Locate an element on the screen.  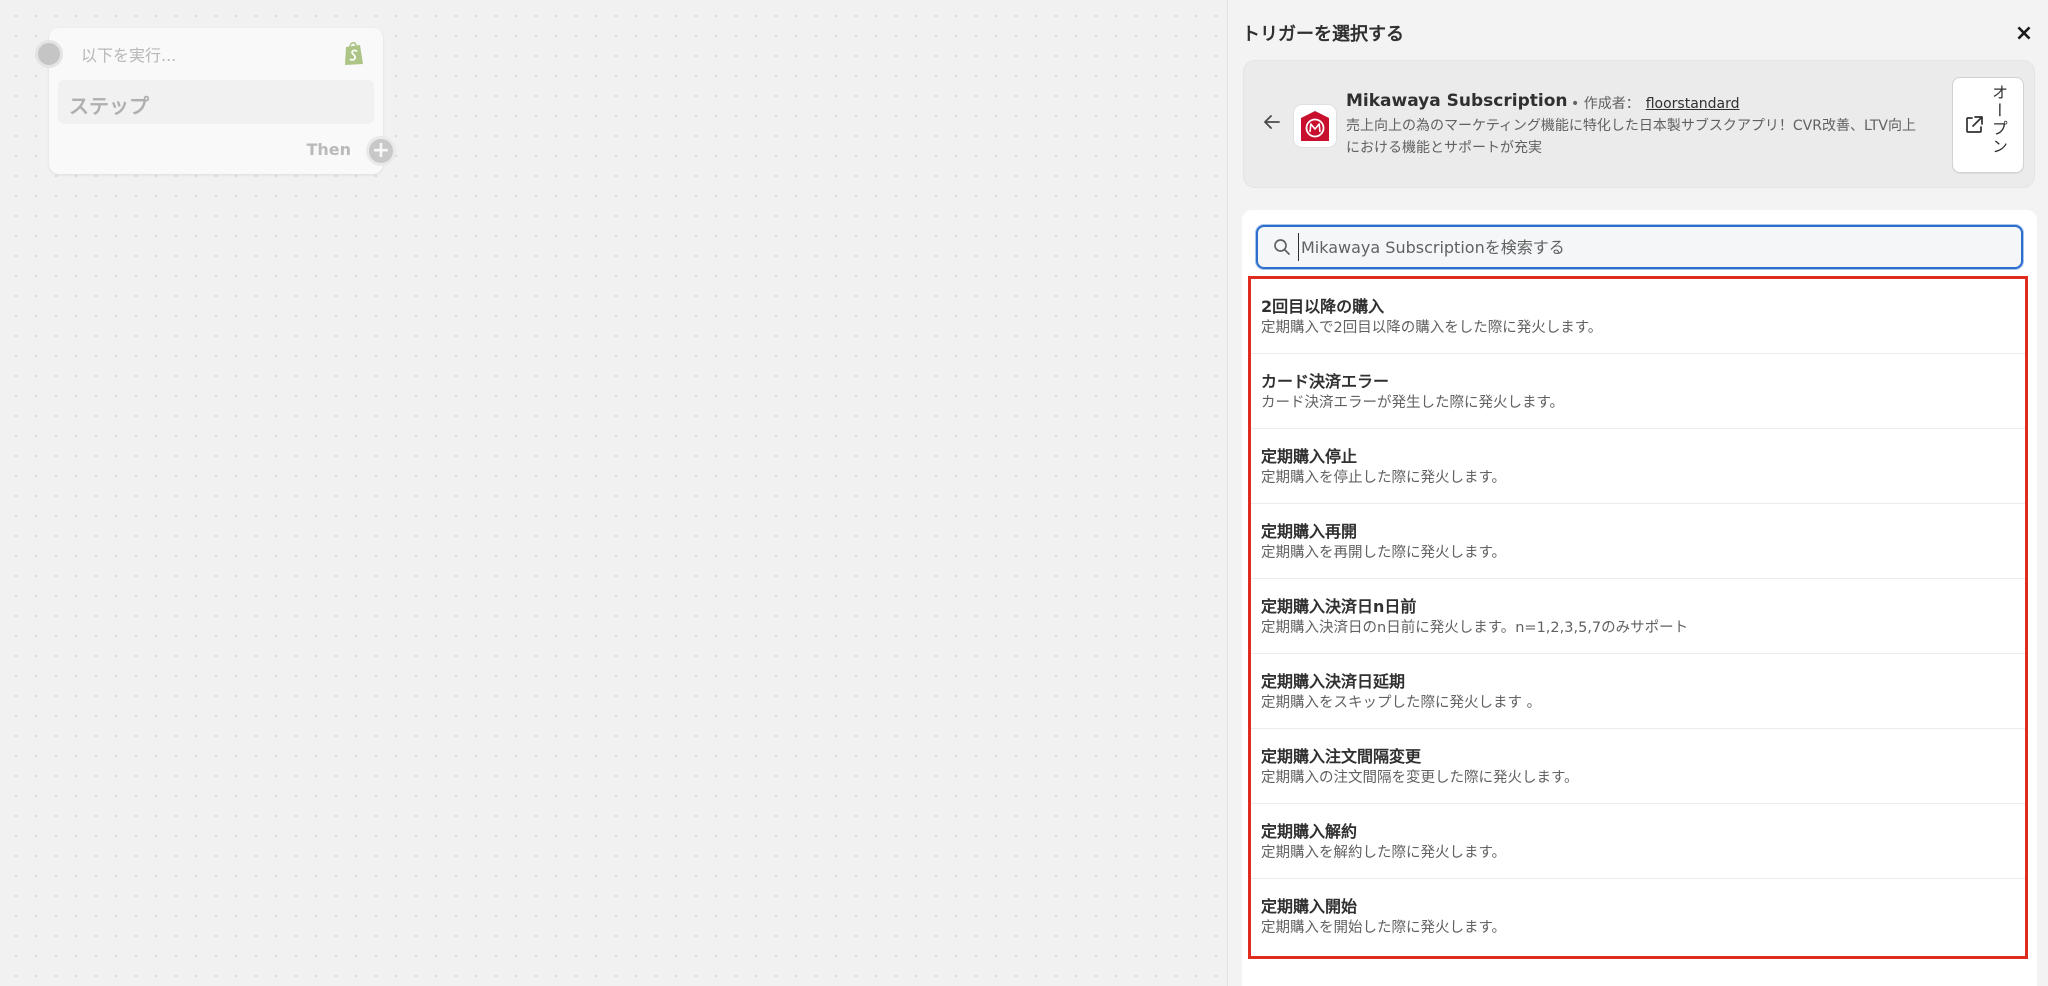
close-button: × is located at coordinates (2024, 33).